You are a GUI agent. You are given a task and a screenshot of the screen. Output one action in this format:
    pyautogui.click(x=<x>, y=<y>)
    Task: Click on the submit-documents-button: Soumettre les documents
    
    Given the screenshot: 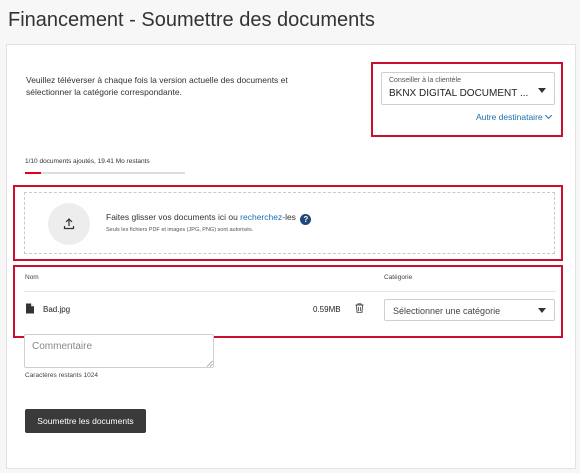 What is the action you would take?
    pyautogui.click(x=85, y=421)
    